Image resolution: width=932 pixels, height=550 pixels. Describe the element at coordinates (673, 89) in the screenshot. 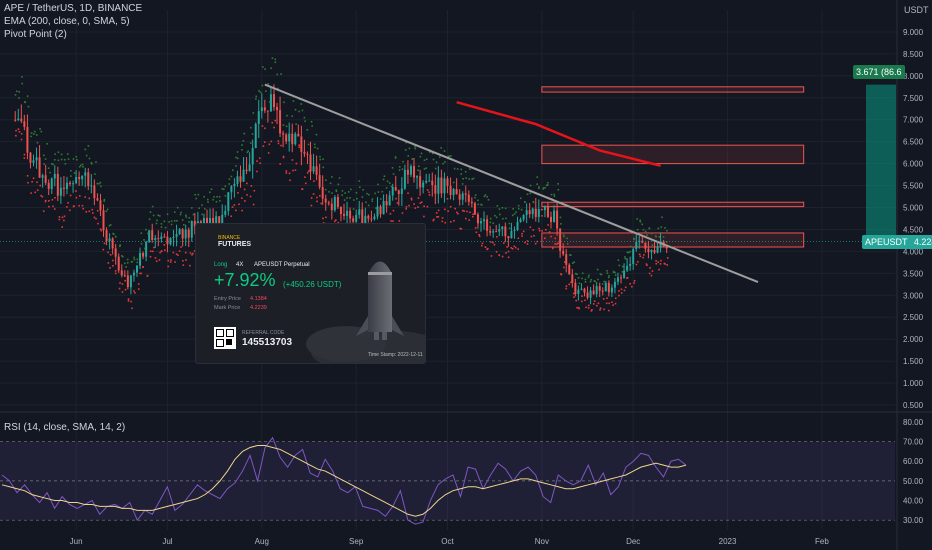

I see `supply-zone` at that location.